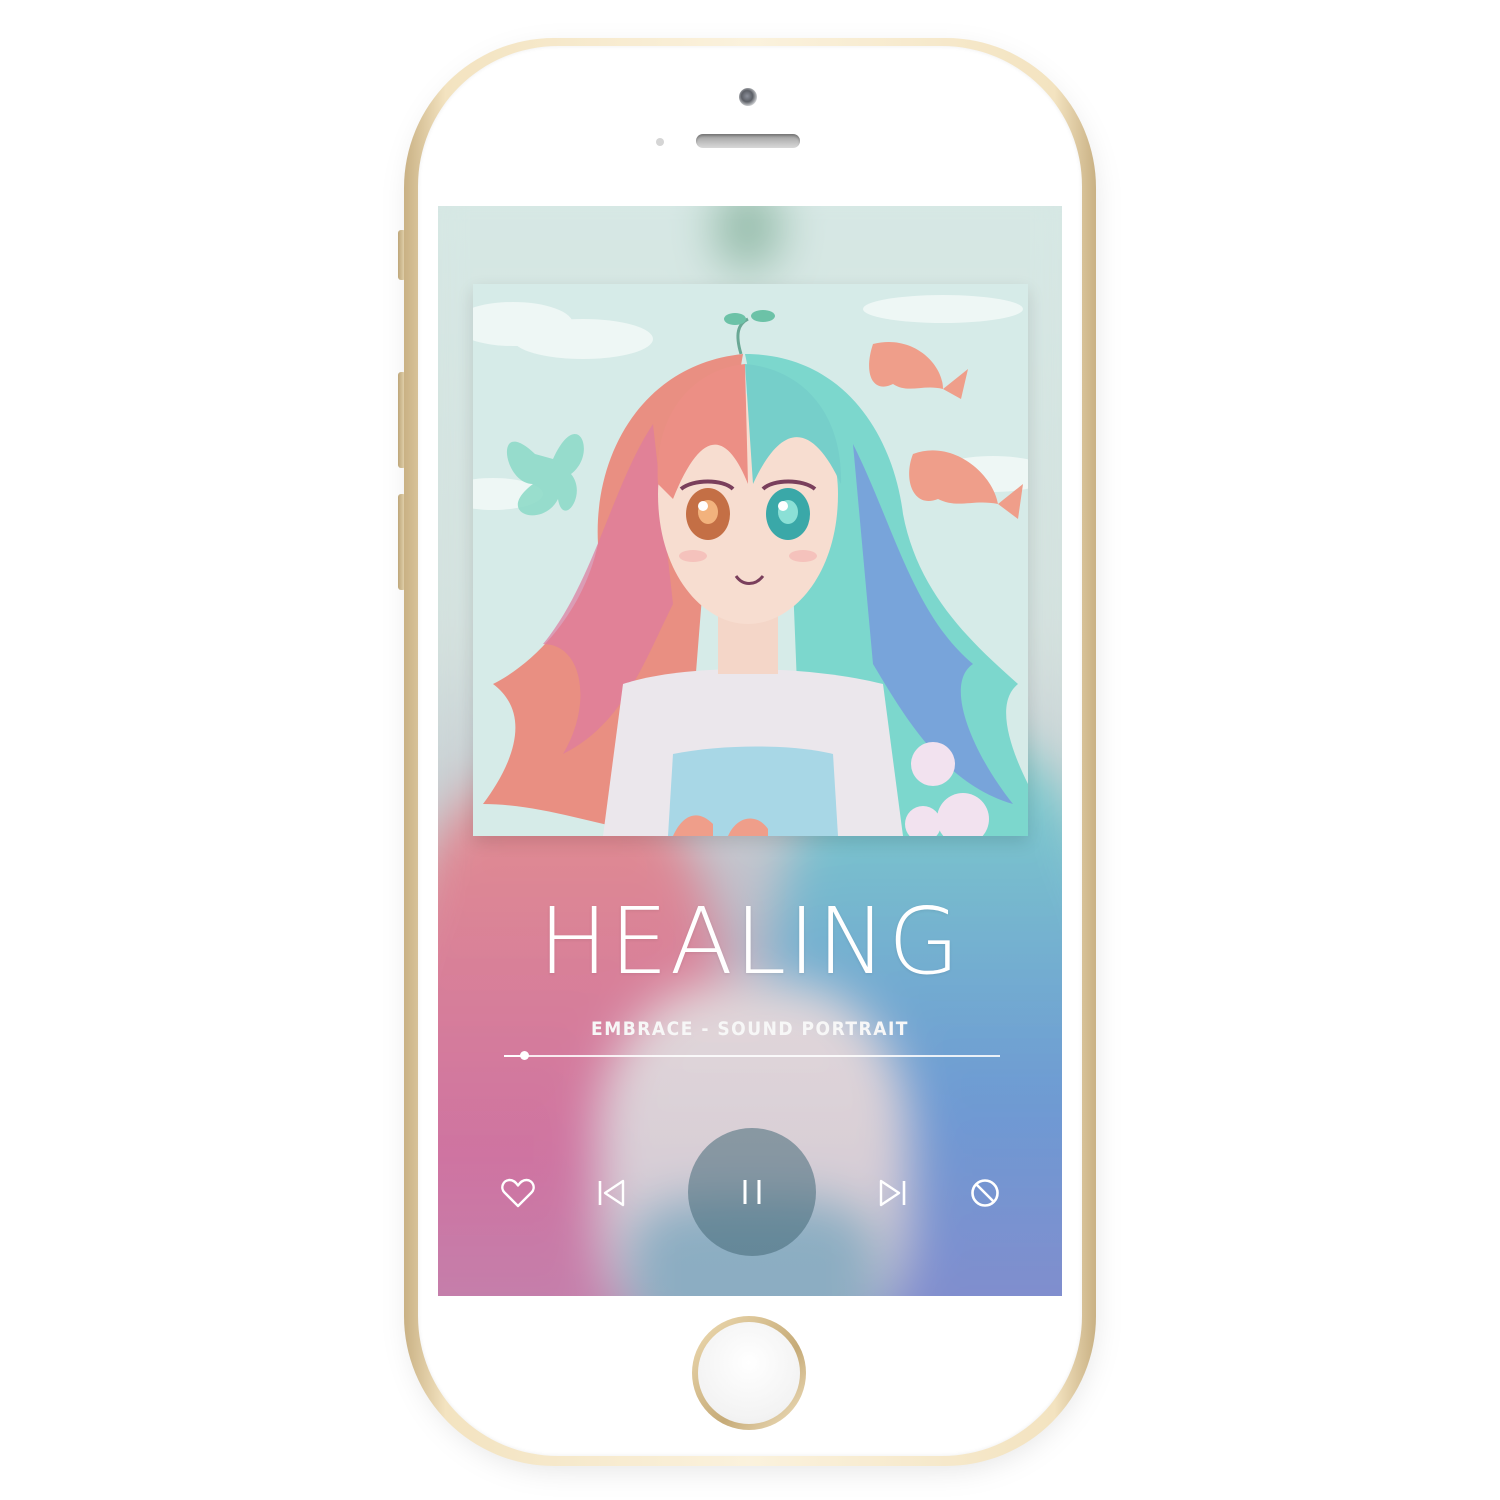 Image resolution: width=1500 pixels, height=1500 pixels. I want to click on like-button, so click(518, 1193).